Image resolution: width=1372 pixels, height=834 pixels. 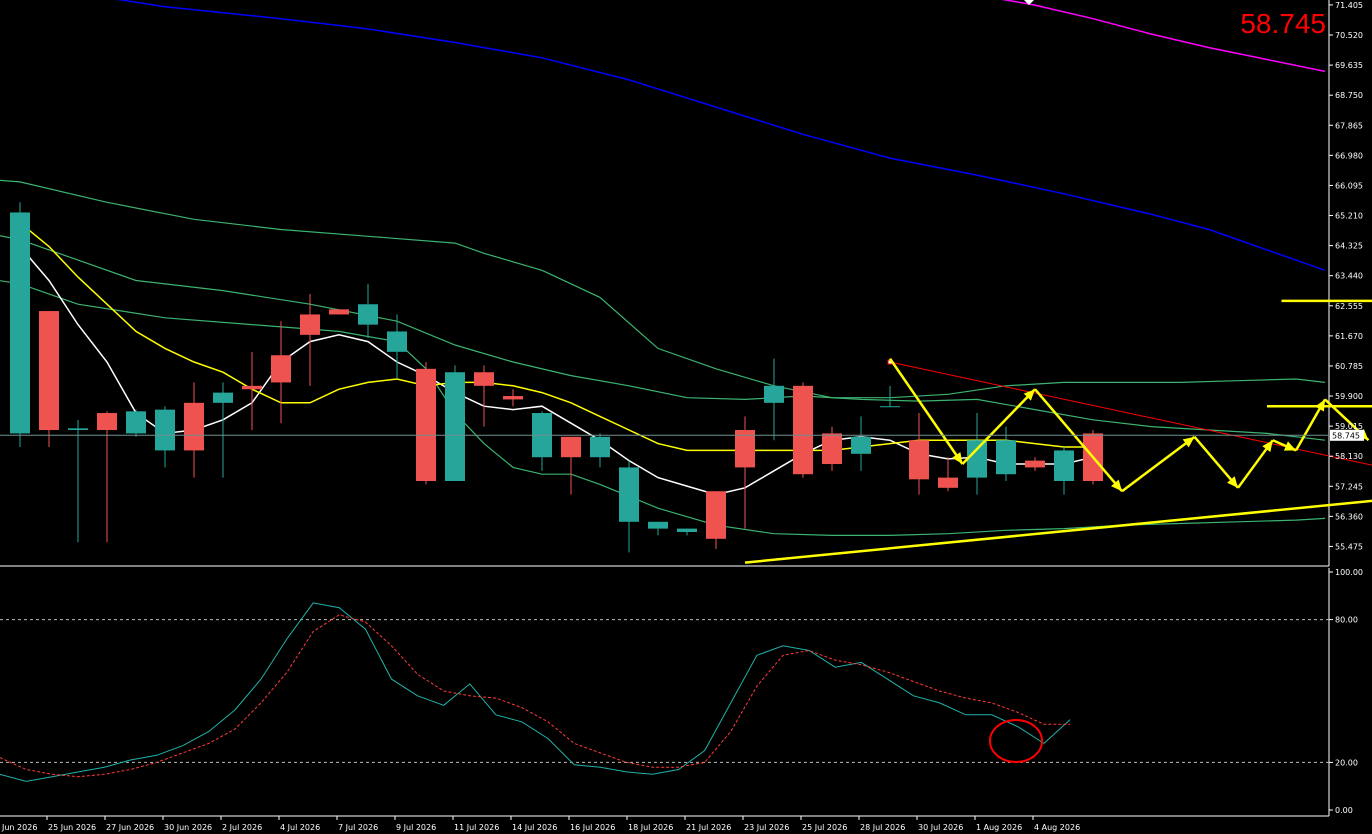 I want to click on date-tick-label: 14 Jul 2026, so click(x=534, y=827).